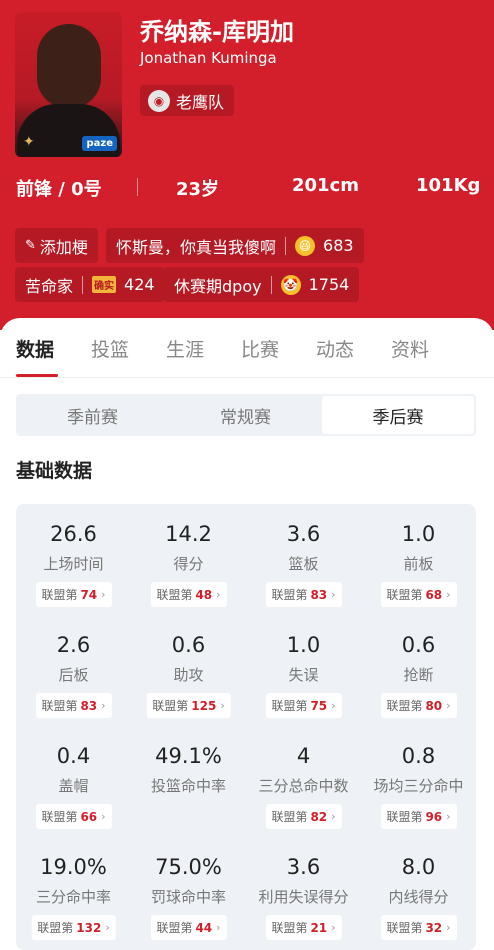  Describe the element at coordinates (56, 245) in the screenshot. I see `add-meme-button: ✎ 添加梗` at that location.